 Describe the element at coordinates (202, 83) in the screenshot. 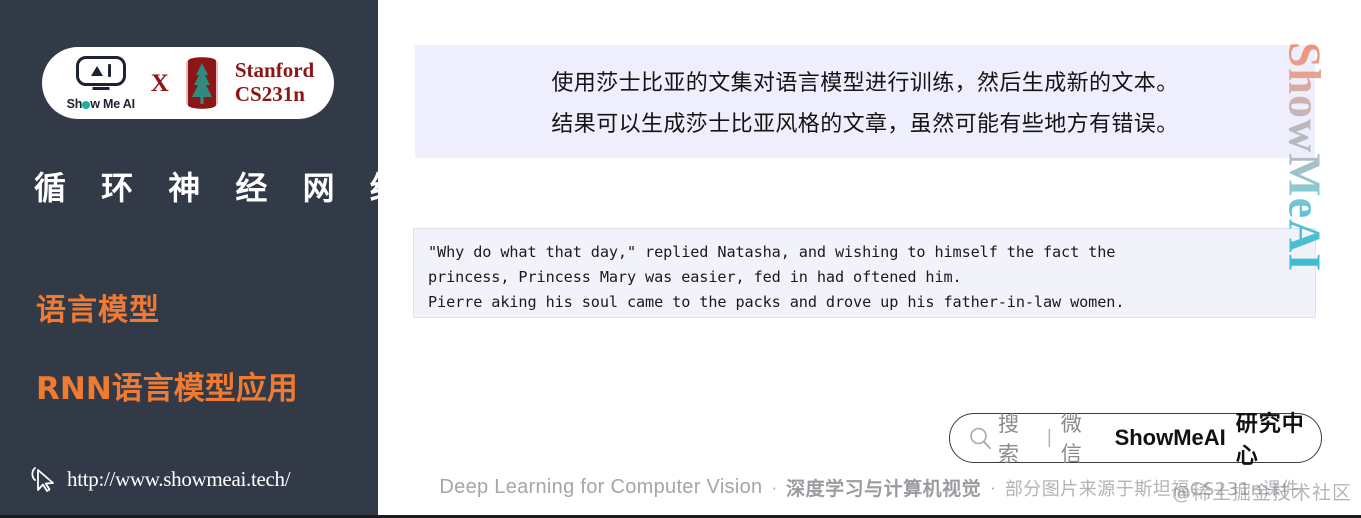

I see `stanford-tree-icon` at that location.